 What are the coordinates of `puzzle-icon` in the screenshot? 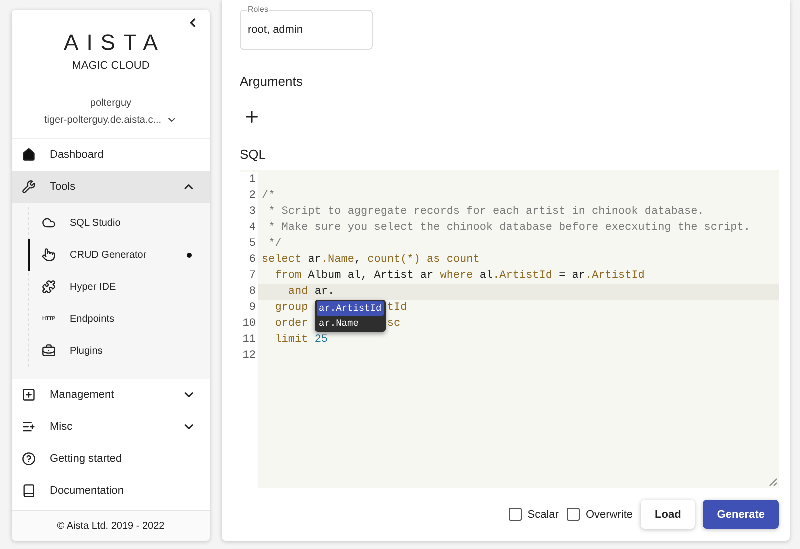 It's located at (49, 287).